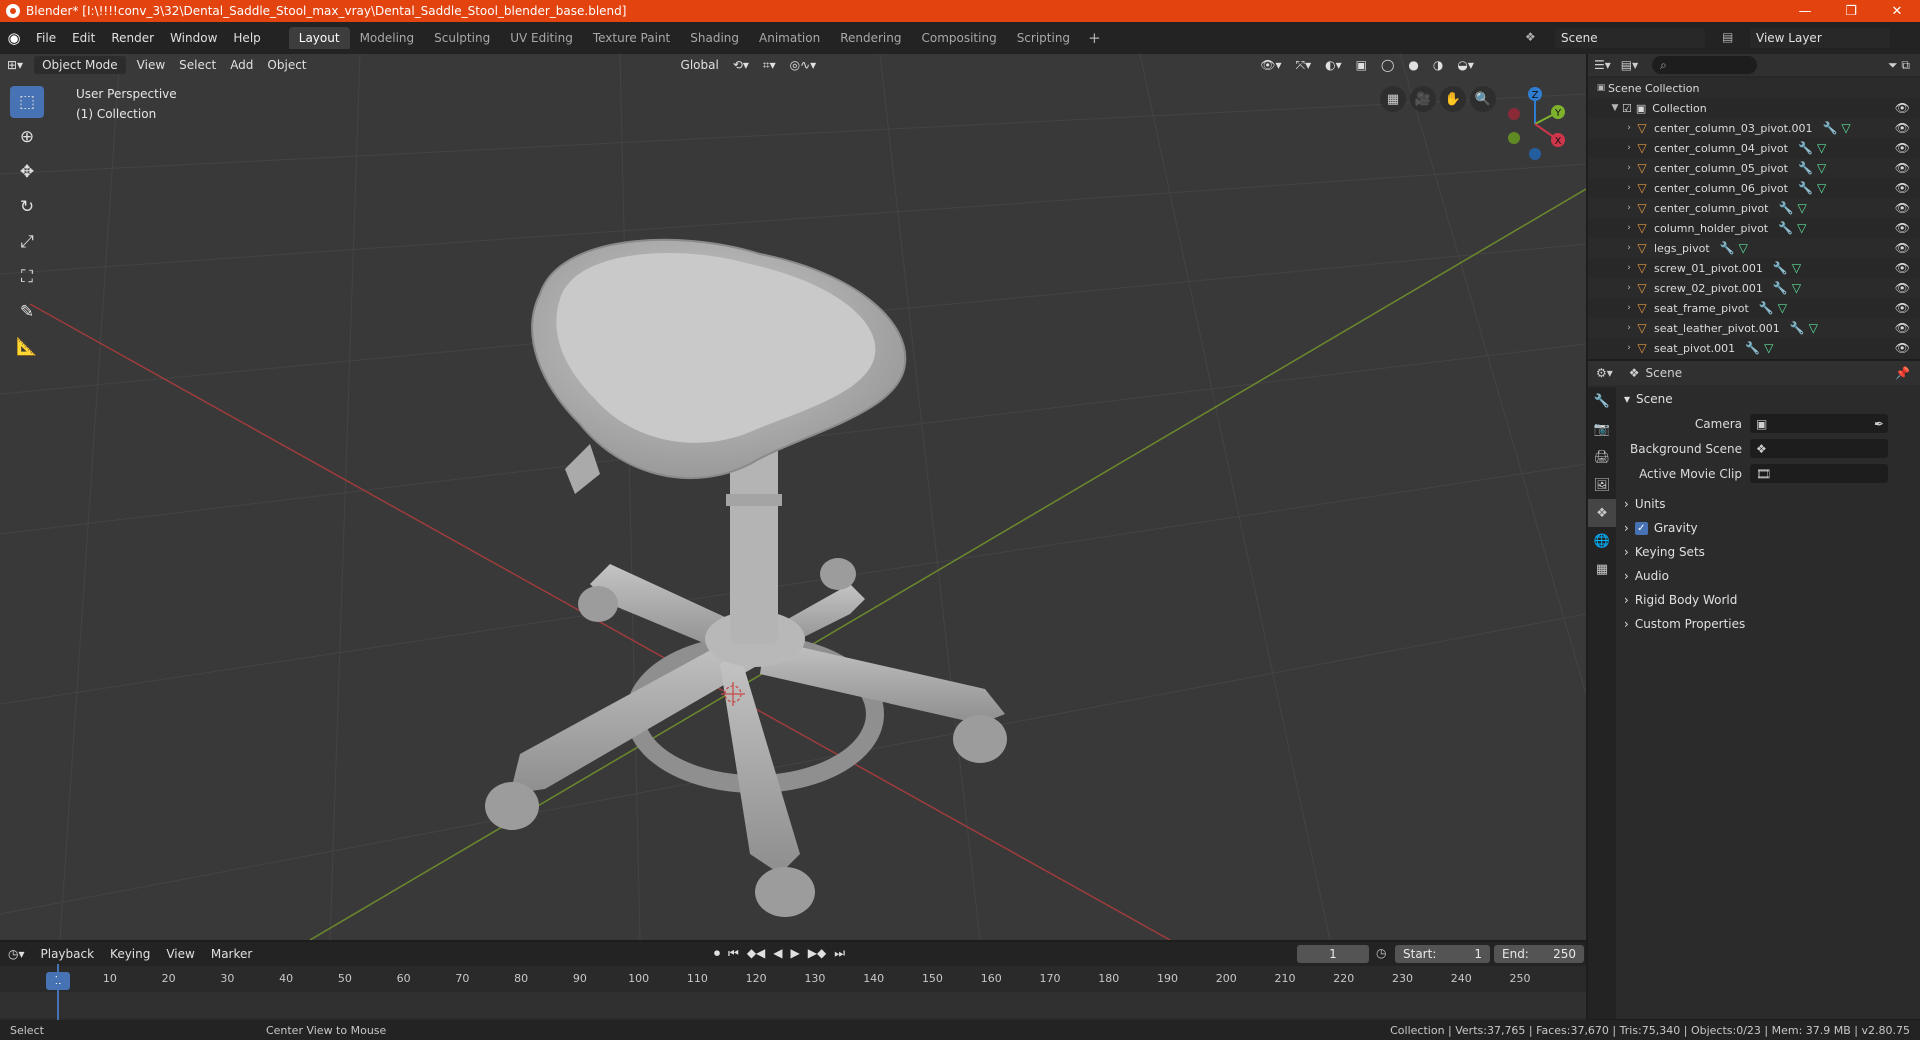 The image size is (1920, 1040). What do you see at coordinates (1333, 65) in the screenshot?
I see `overlays-icon: ◐▾` at bounding box center [1333, 65].